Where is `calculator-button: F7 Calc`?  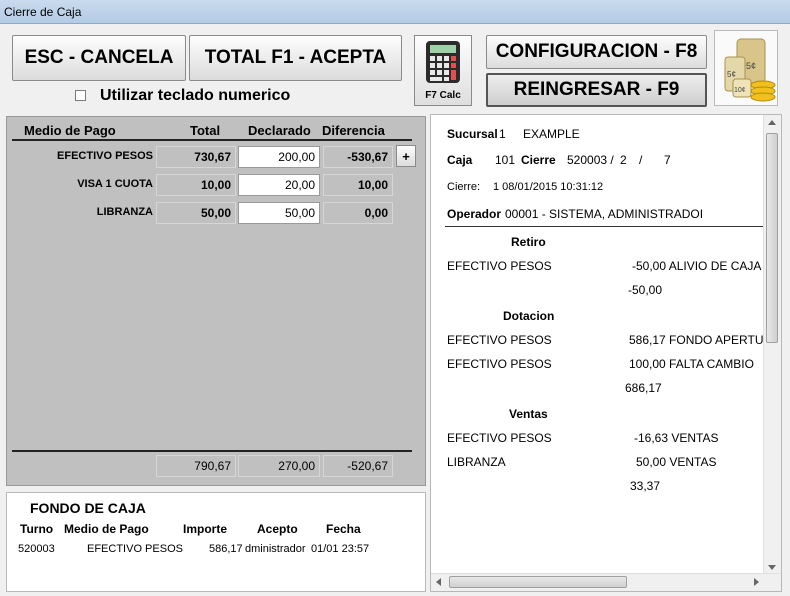
calculator-button: F7 Calc is located at coordinates (443, 70).